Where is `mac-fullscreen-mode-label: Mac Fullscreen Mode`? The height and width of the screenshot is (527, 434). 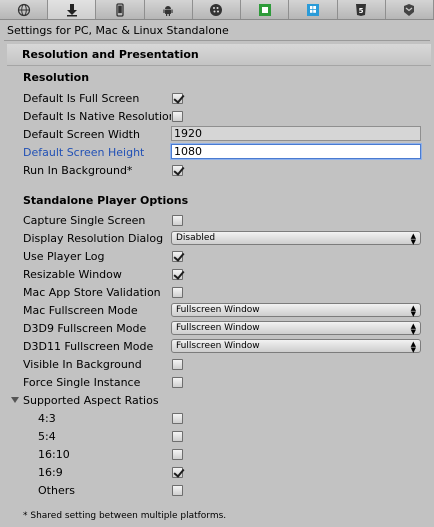
mac-fullscreen-mode-label: Mac Fullscreen Mode is located at coordinates (80, 310).